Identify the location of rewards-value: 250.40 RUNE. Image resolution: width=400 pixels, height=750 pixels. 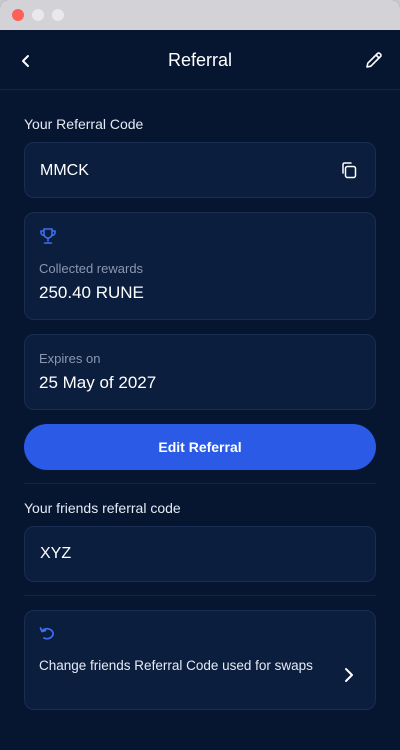
(91, 292).